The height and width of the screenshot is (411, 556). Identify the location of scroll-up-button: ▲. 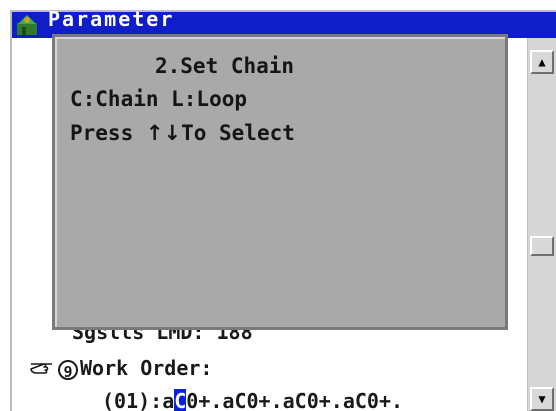
(542, 62).